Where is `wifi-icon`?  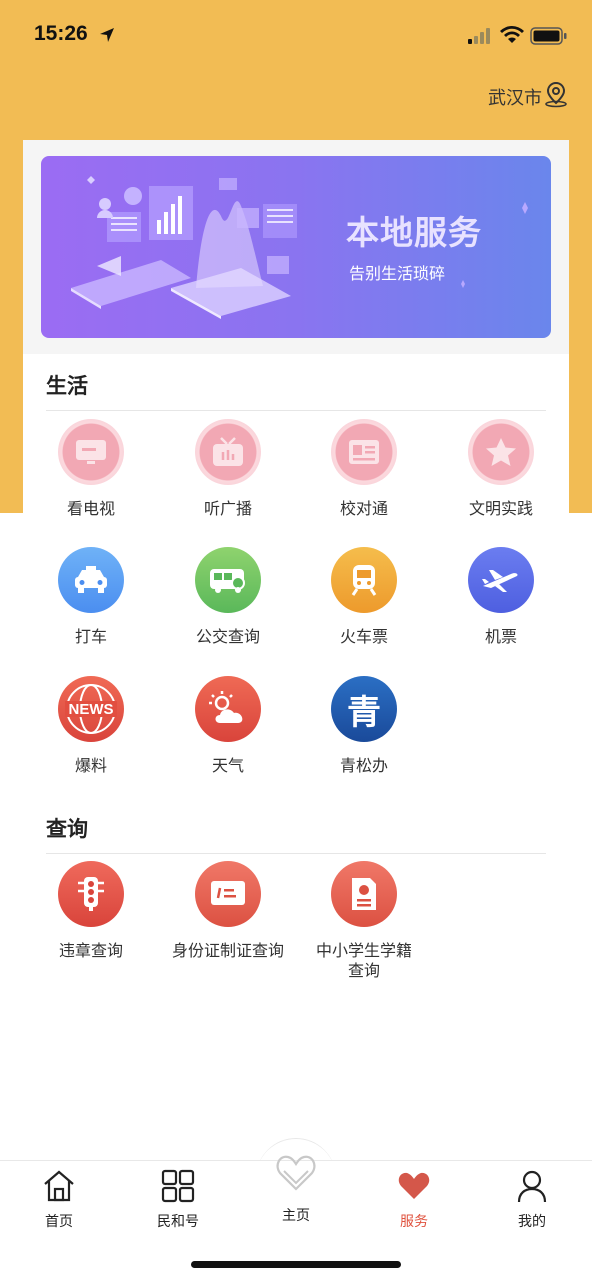 wifi-icon is located at coordinates (512, 34).